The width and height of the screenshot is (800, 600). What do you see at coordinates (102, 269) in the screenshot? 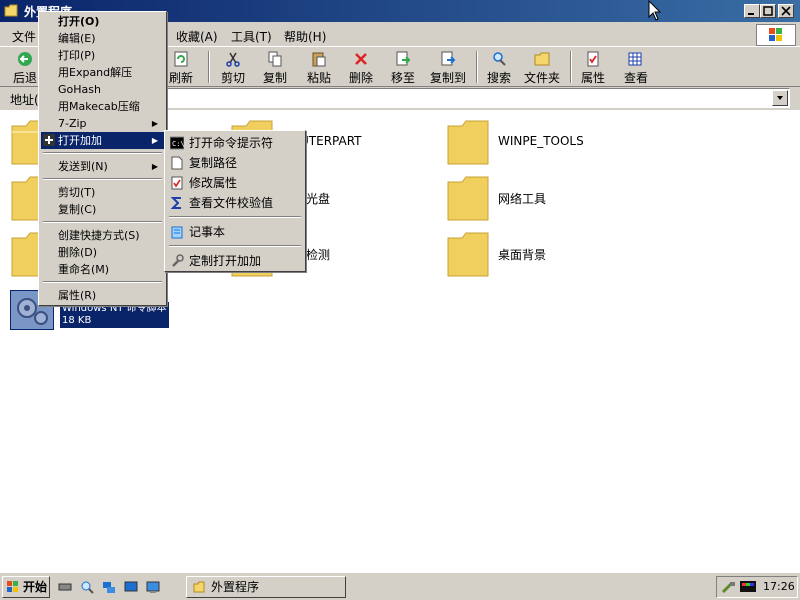
I see `menu-item-rename: 重命名(M)` at bounding box center [102, 269].